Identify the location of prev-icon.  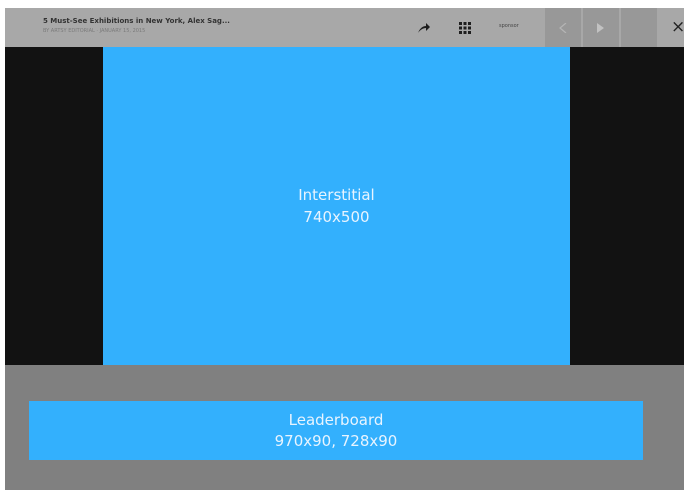
(563, 27).